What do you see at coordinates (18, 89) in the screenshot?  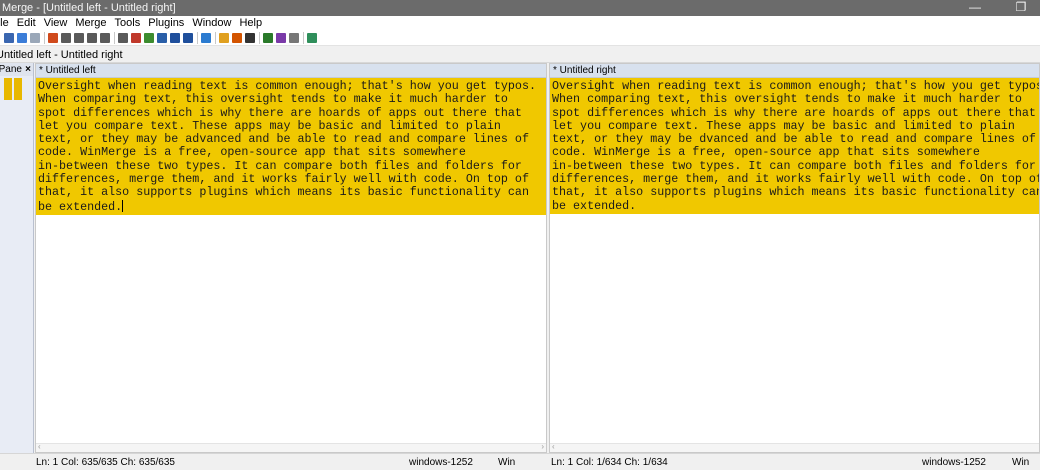 I see `location-diff-marker-right` at bounding box center [18, 89].